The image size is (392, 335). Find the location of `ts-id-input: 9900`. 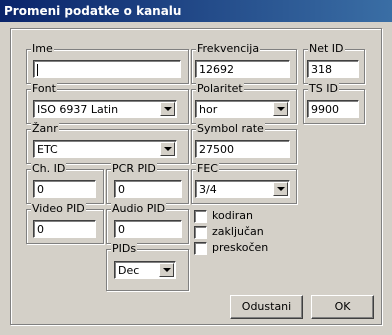

ts-id-input: 9900 is located at coordinates (333, 109).